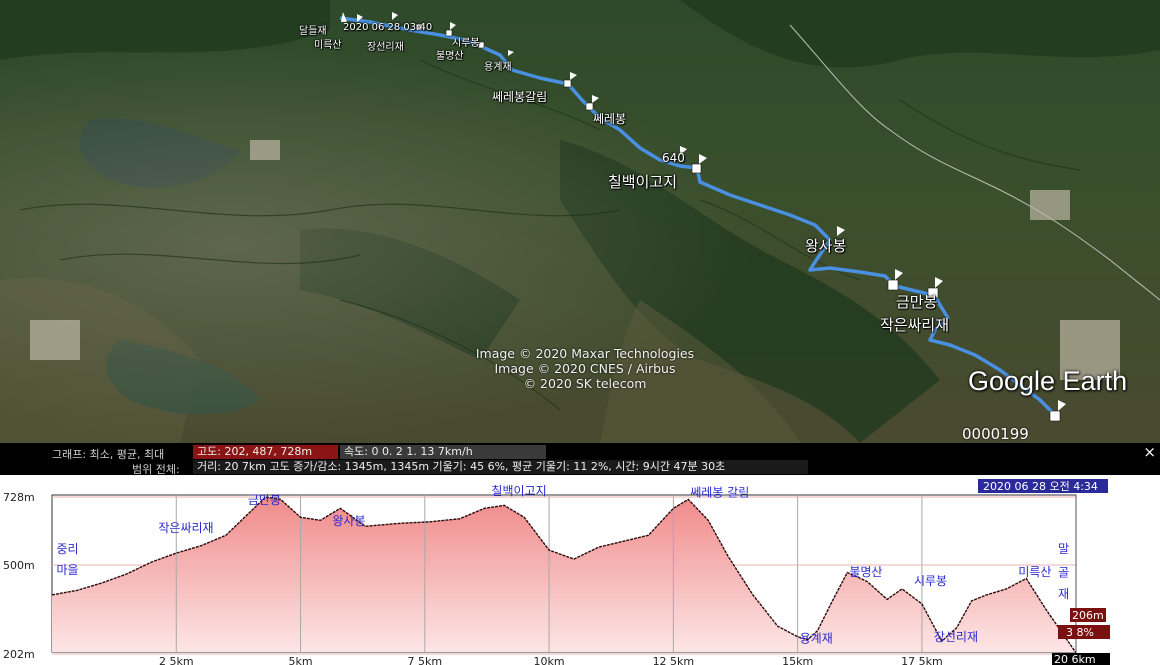 This screenshot has width=1160, height=665. I want to click on profile-annotation: 시루봉, so click(930, 581).